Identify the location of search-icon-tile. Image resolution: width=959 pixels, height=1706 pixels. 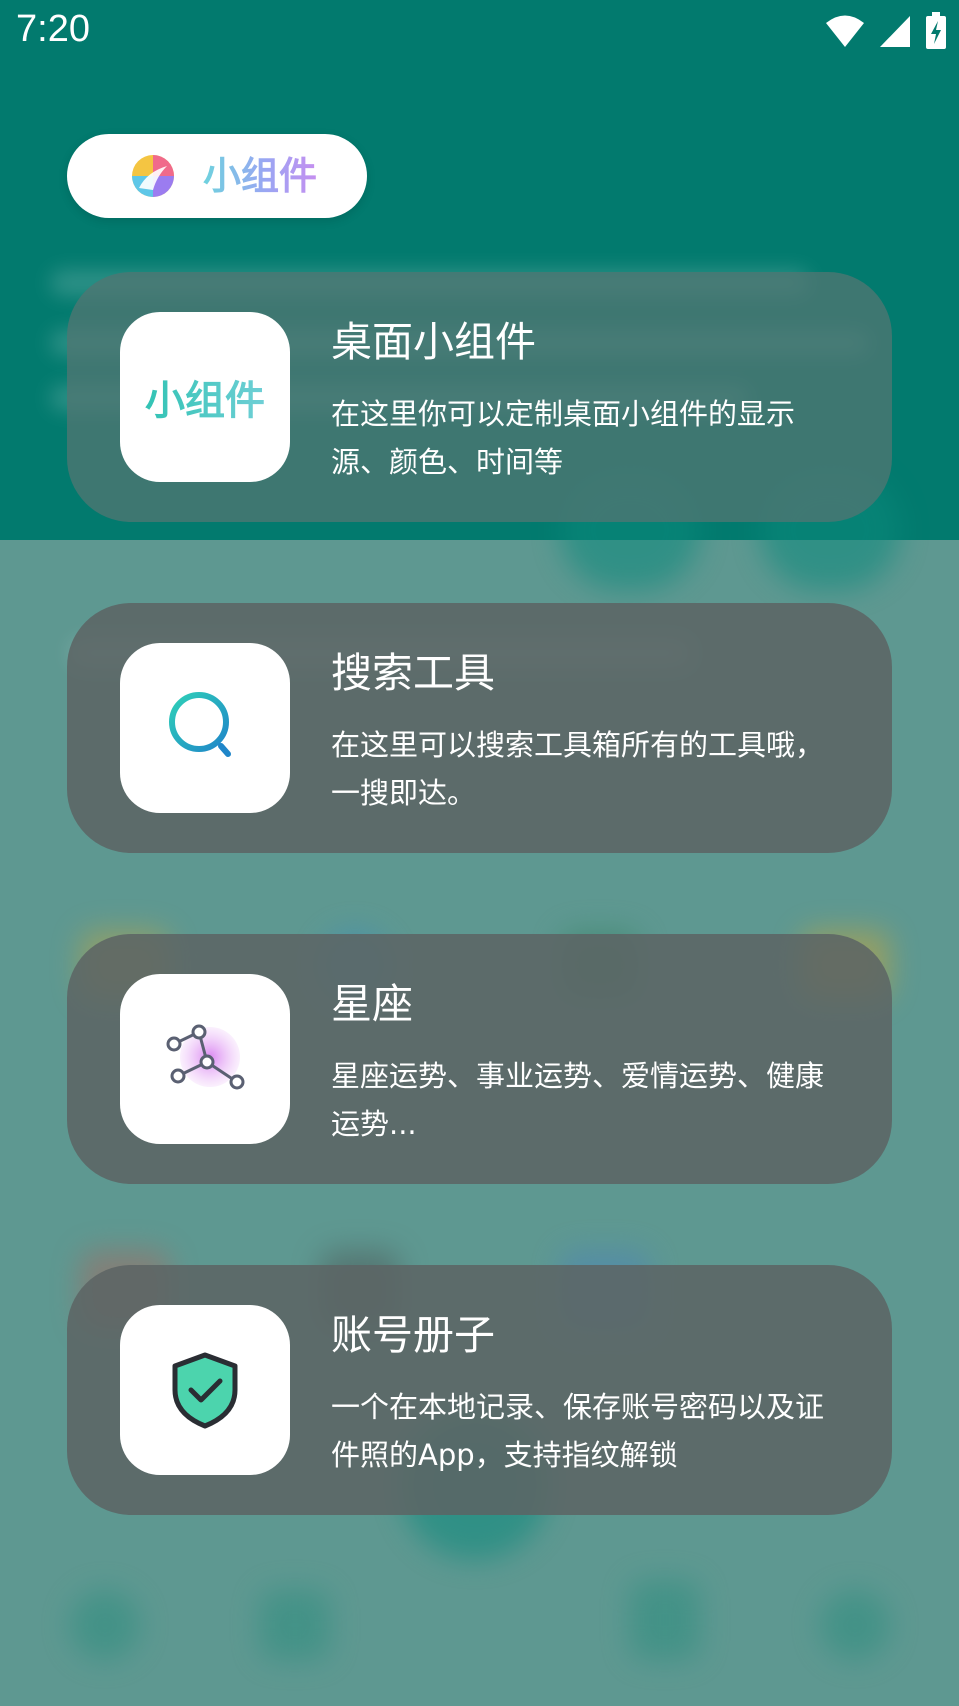
(205, 728).